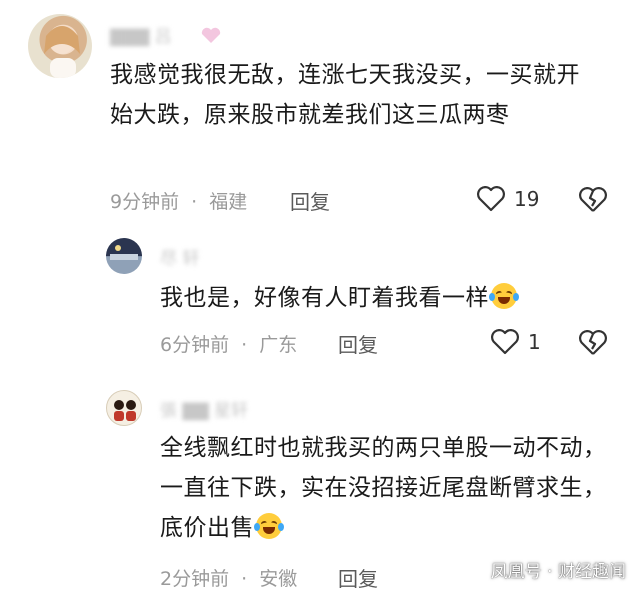  Describe the element at coordinates (278, 345) in the screenshot. I see `location: 广东` at that location.